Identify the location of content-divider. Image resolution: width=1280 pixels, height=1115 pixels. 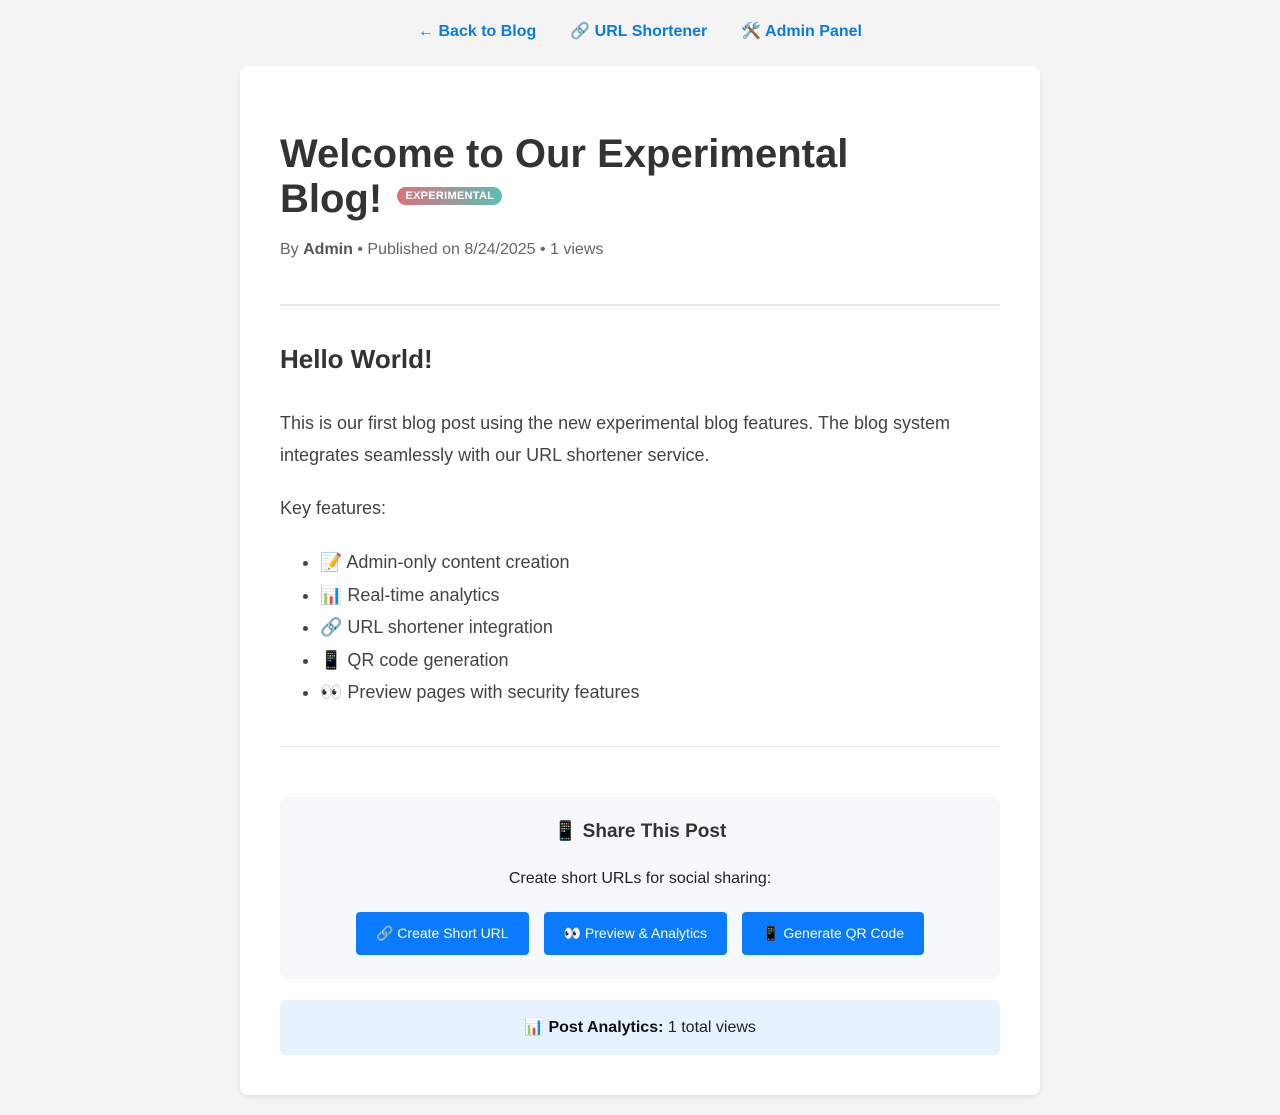
(640, 746).